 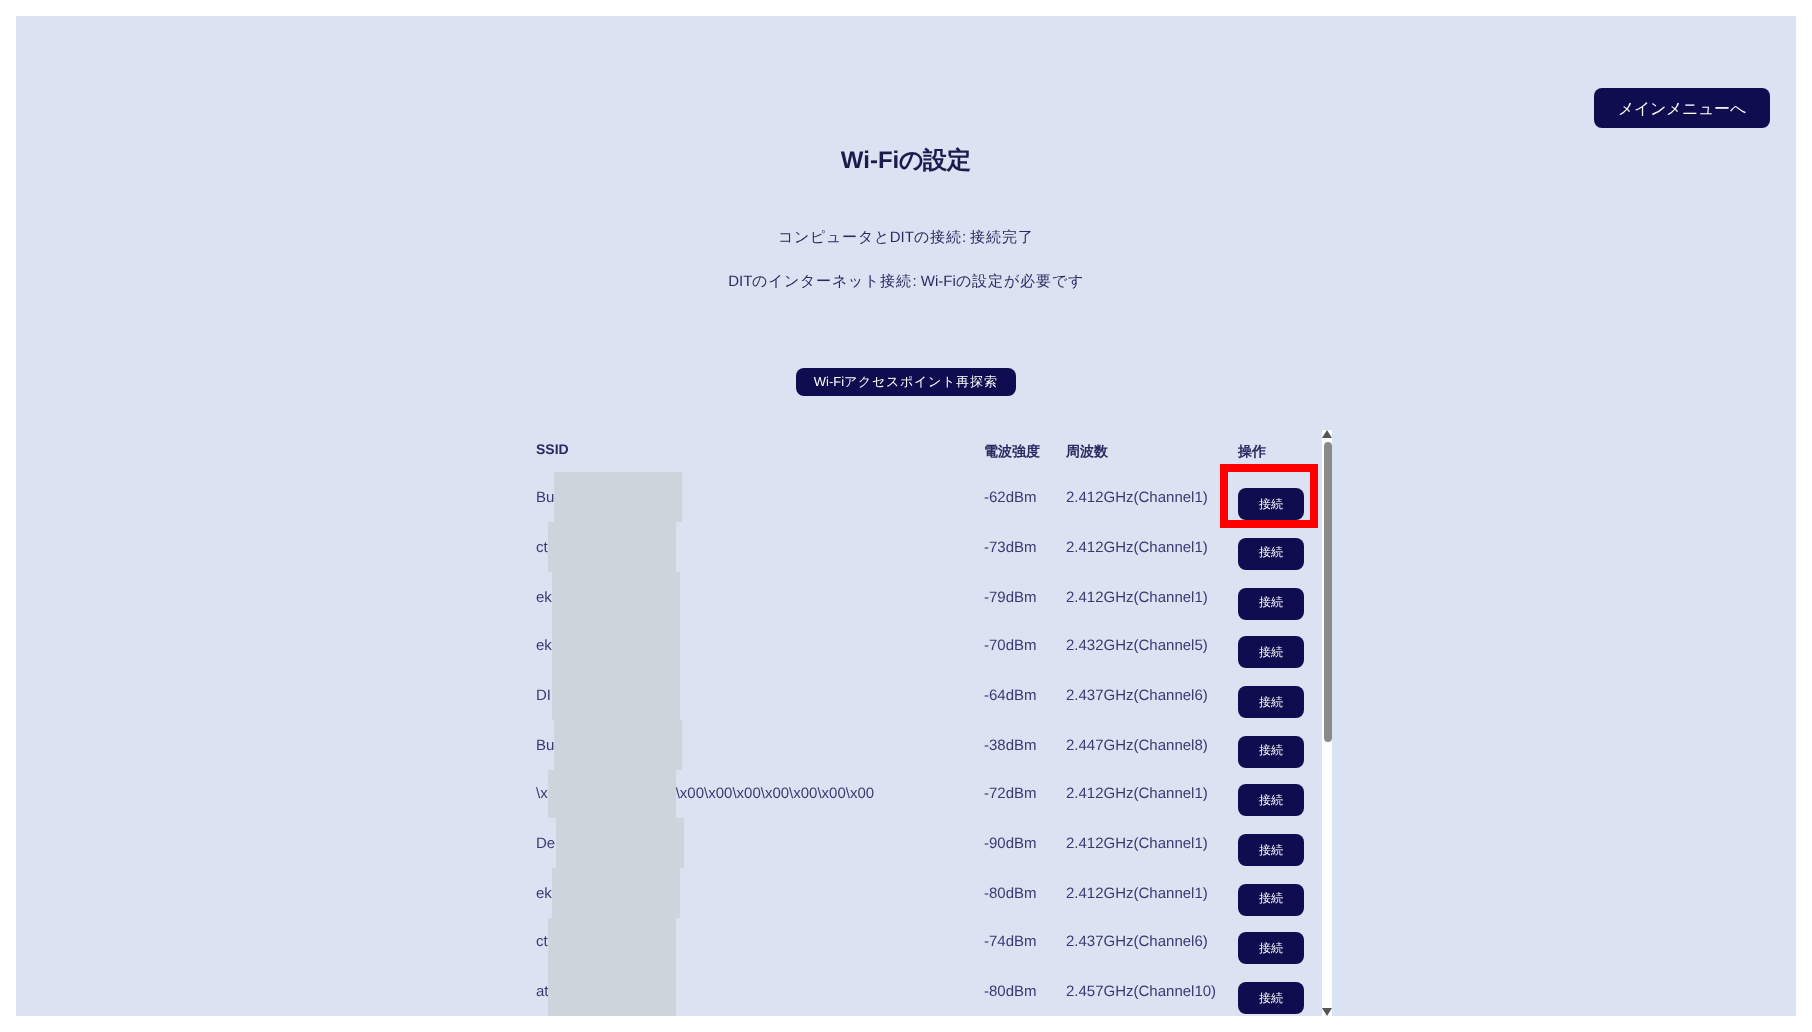 I want to click on scrollbar, so click(x=1327, y=723).